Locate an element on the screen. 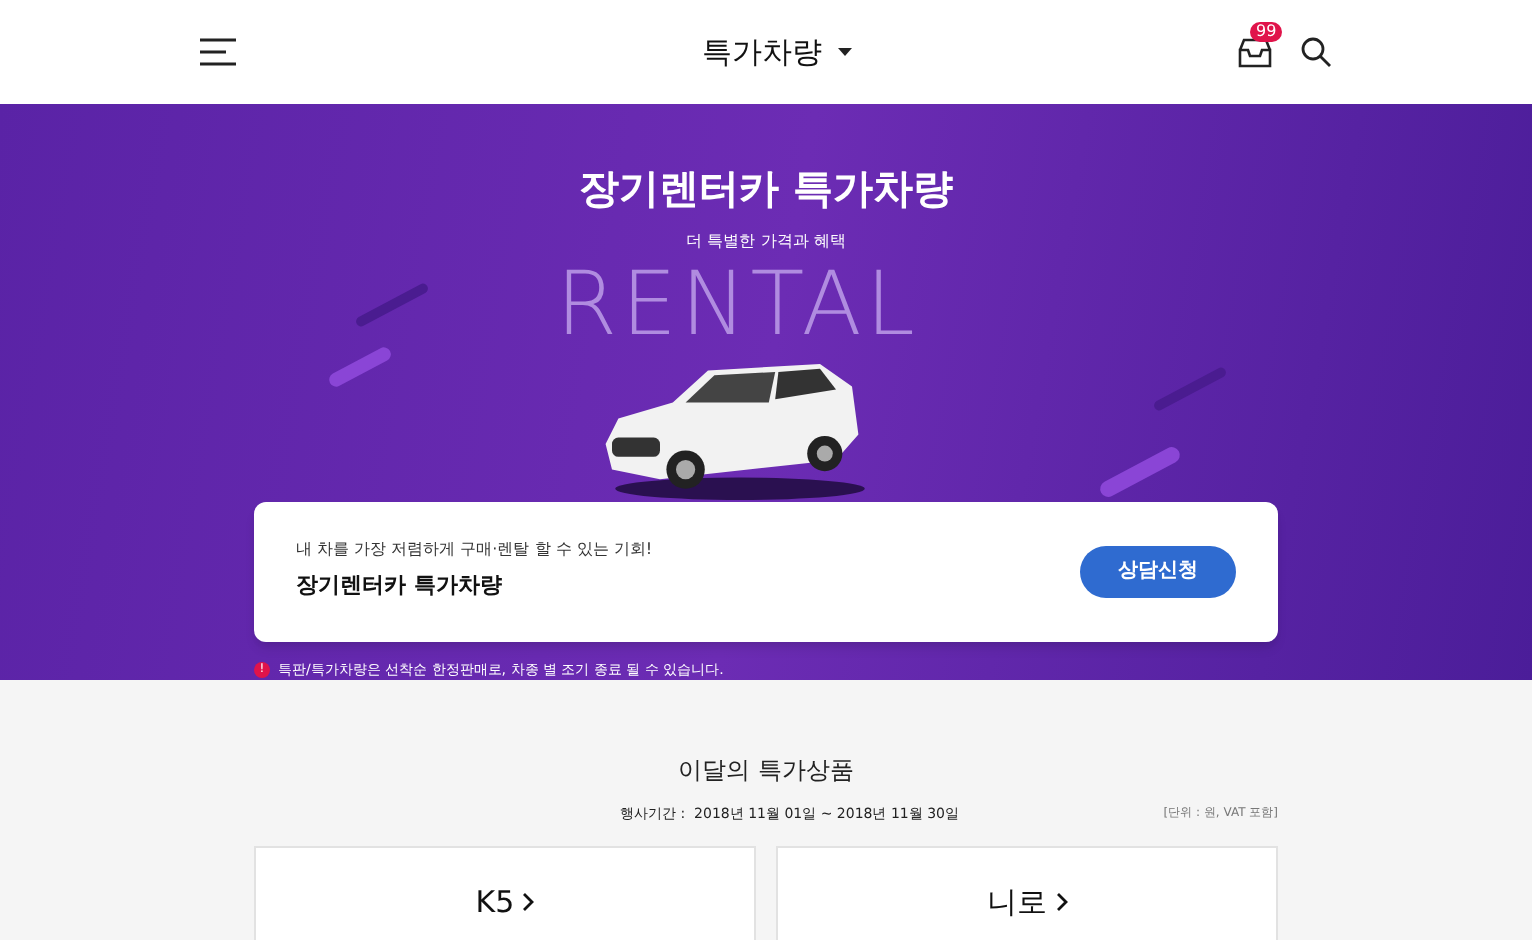  promo-caption: 내 차를 가장 저렴하게 구매·렌탈 할 수 있는 기회! is located at coordinates (474, 550).